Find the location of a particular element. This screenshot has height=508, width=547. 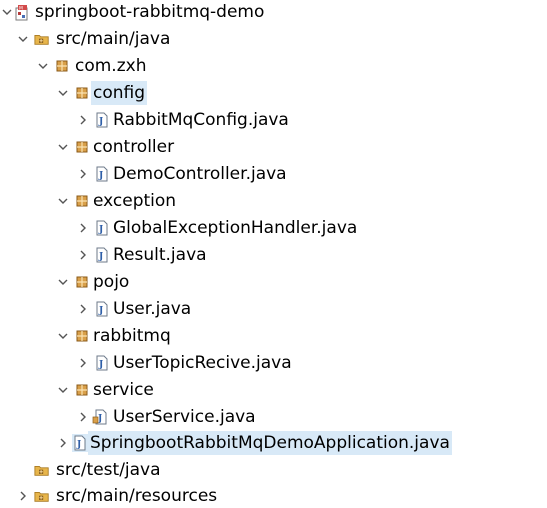

tree-row-democontroller: J DemoController.java is located at coordinates (273, 174).